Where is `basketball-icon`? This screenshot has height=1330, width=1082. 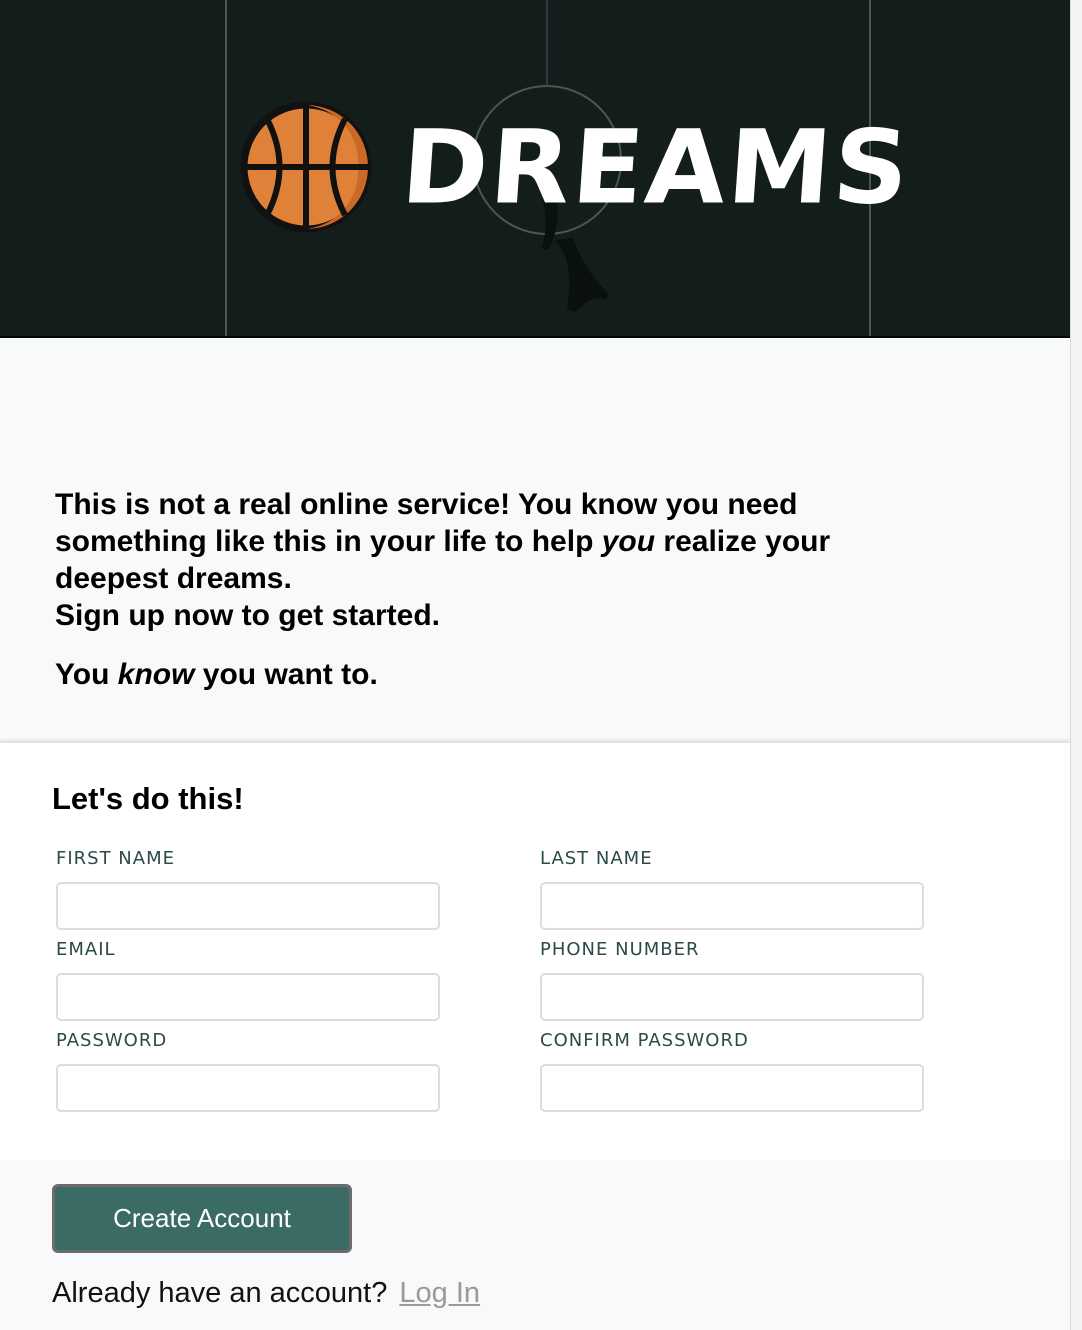 basketball-icon is located at coordinates (306, 167).